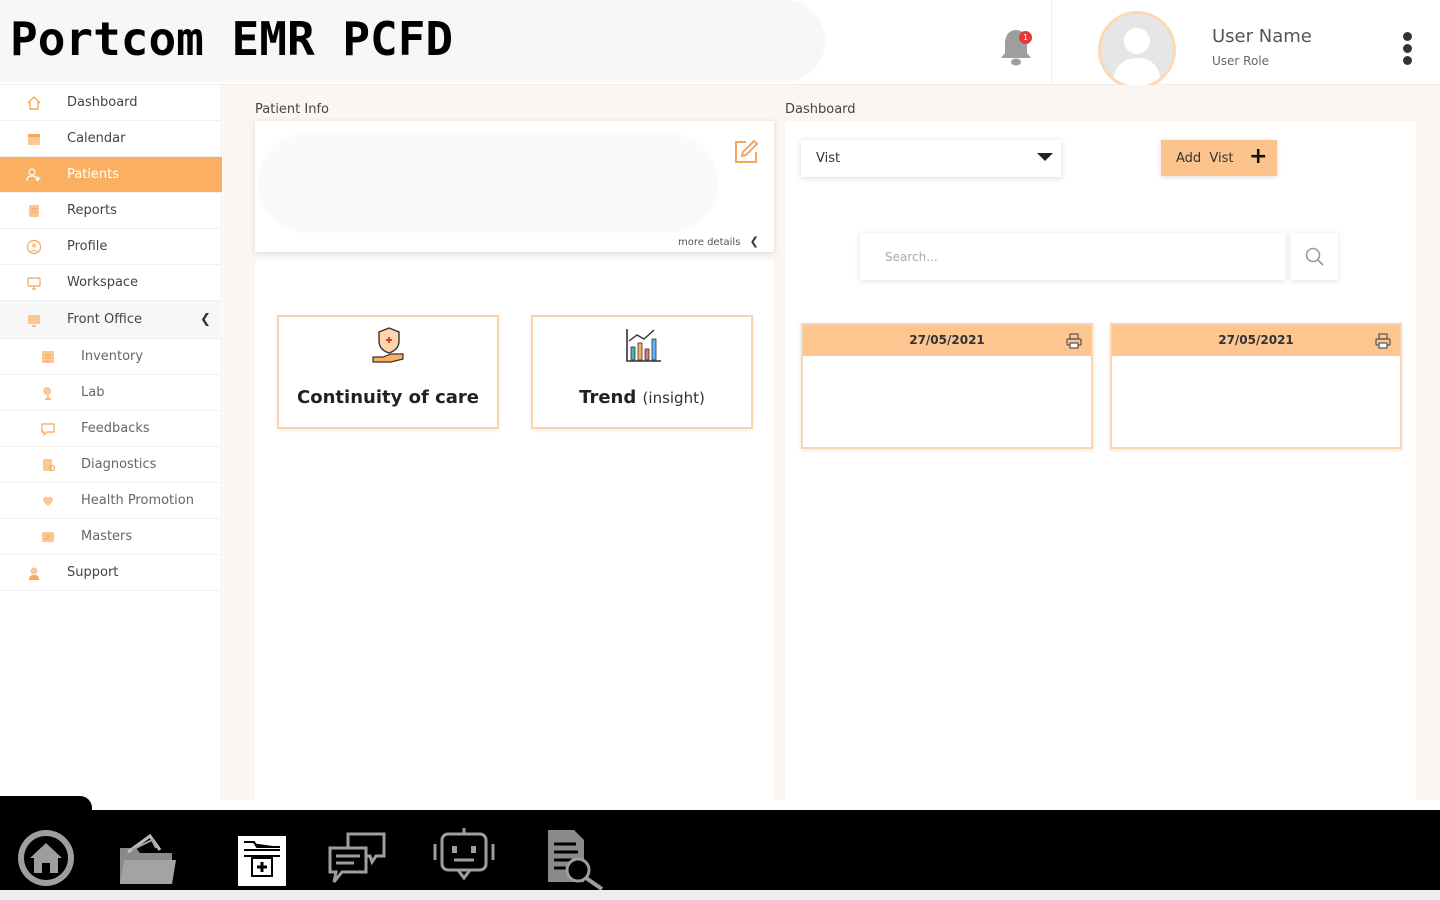 This screenshot has height=900, width=1440. I want to click on header-divider, so click(1051, 42).